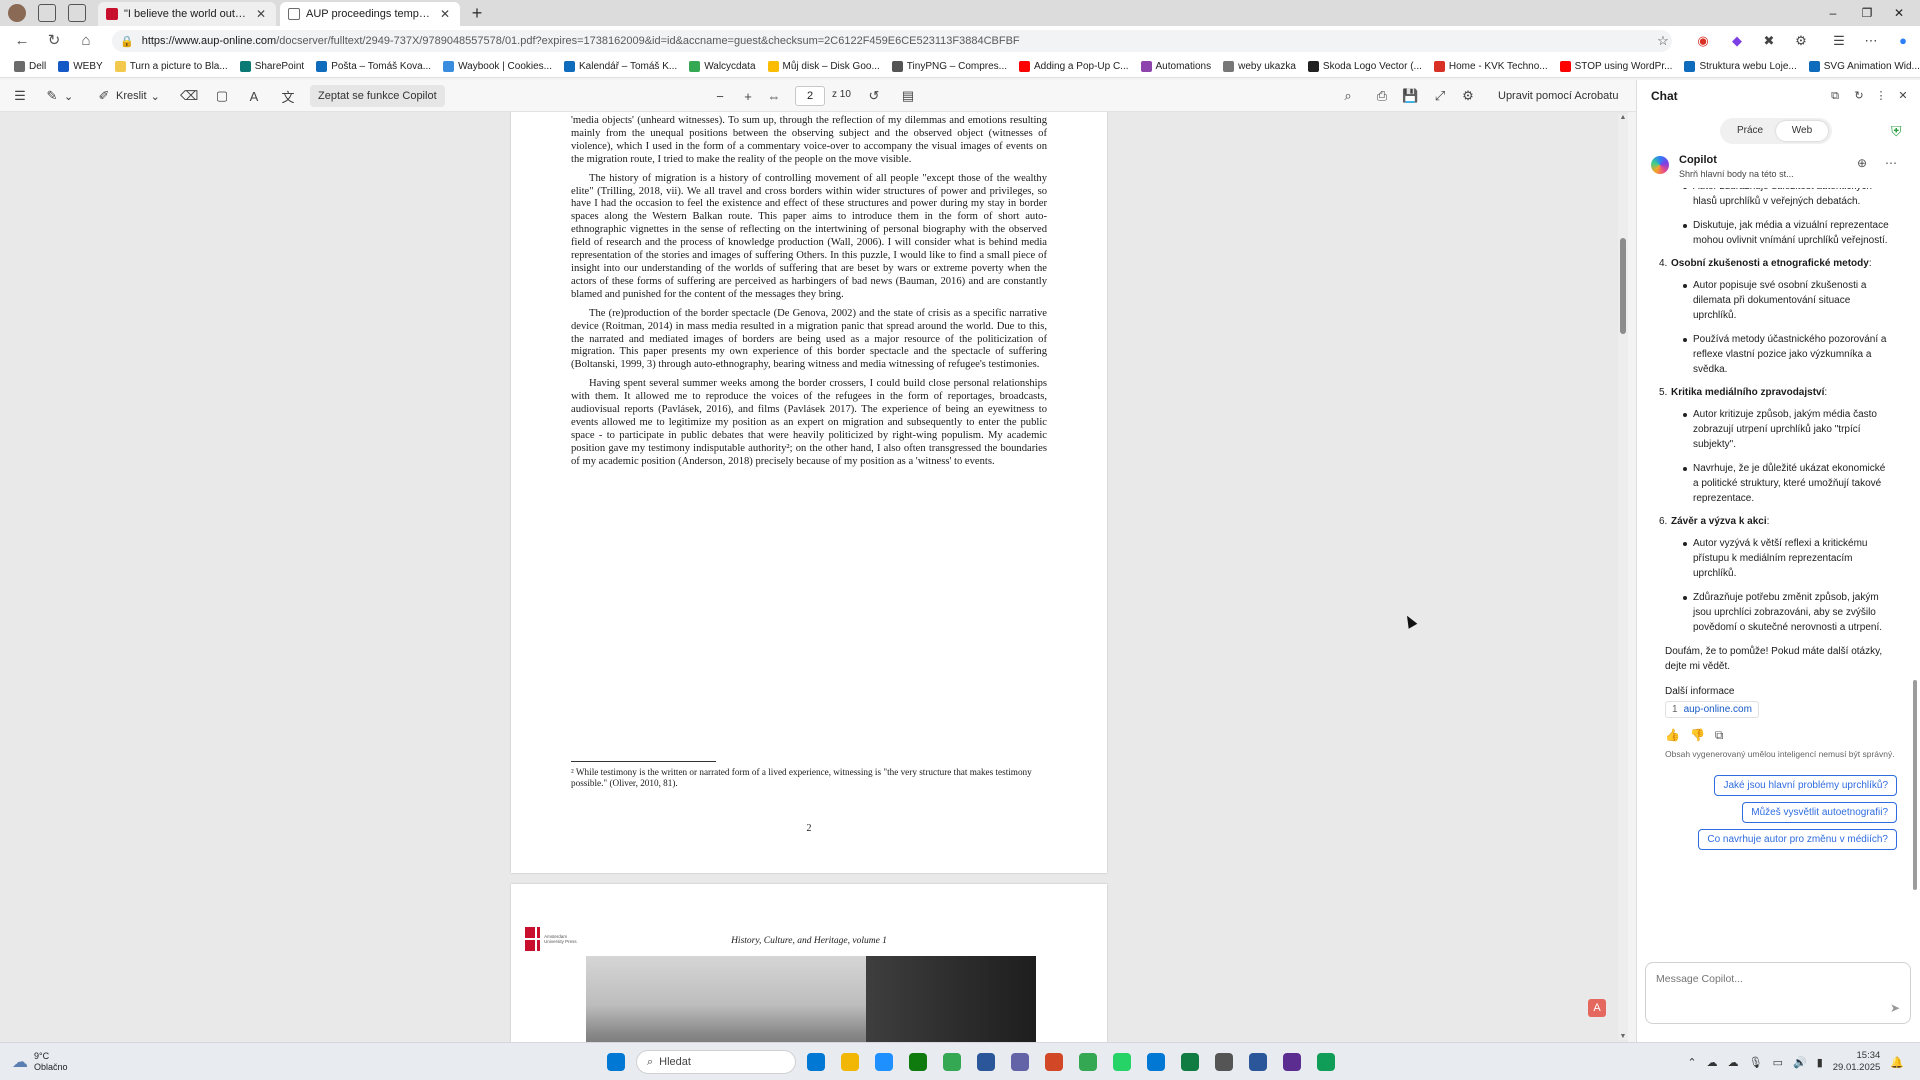  I want to click on scroll-down-icon: ▼, so click(1623, 1036).